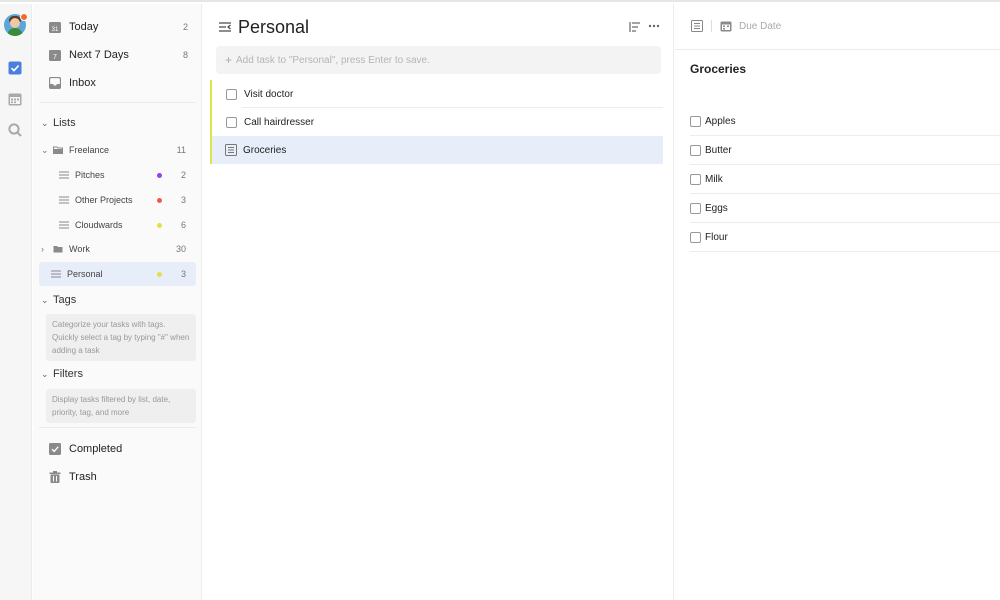 The height and width of the screenshot is (600, 1000). What do you see at coordinates (55, 30) in the screenshot?
I see `svg-text: 31` at bounding box center [55, 30].